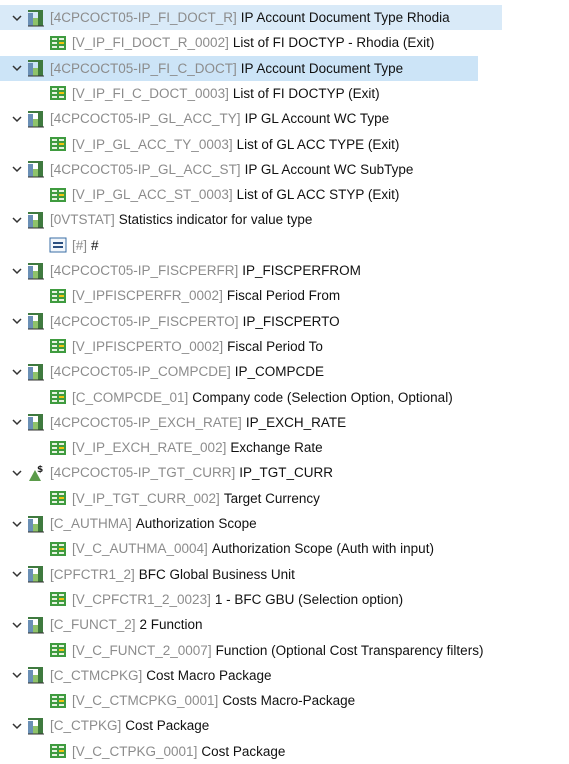  Describe the element at coordinates (167, 726) in the screenshot. I see `node-description: Cost Package` at that location.